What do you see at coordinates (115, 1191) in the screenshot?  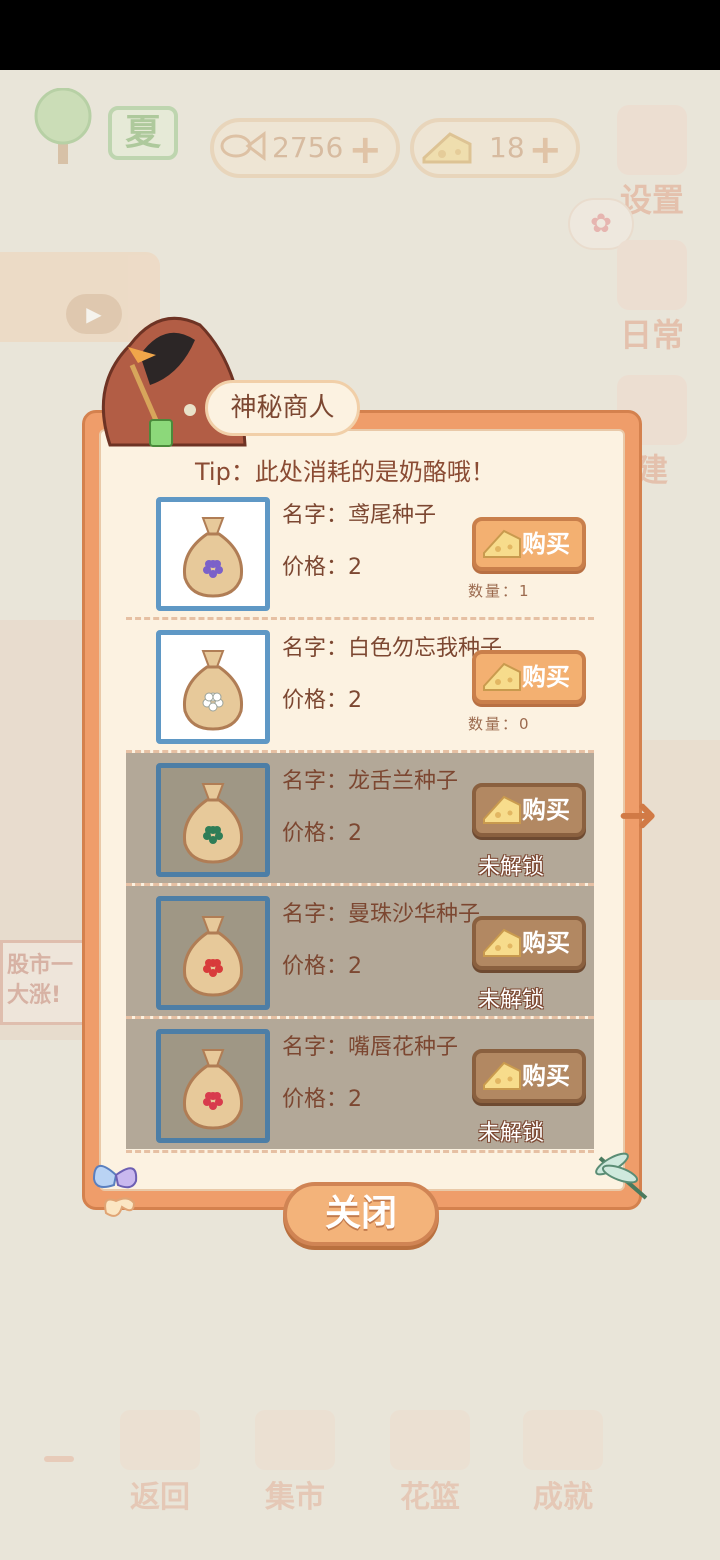 I see `butterfly-icon` at bounding box center [115, 1191].